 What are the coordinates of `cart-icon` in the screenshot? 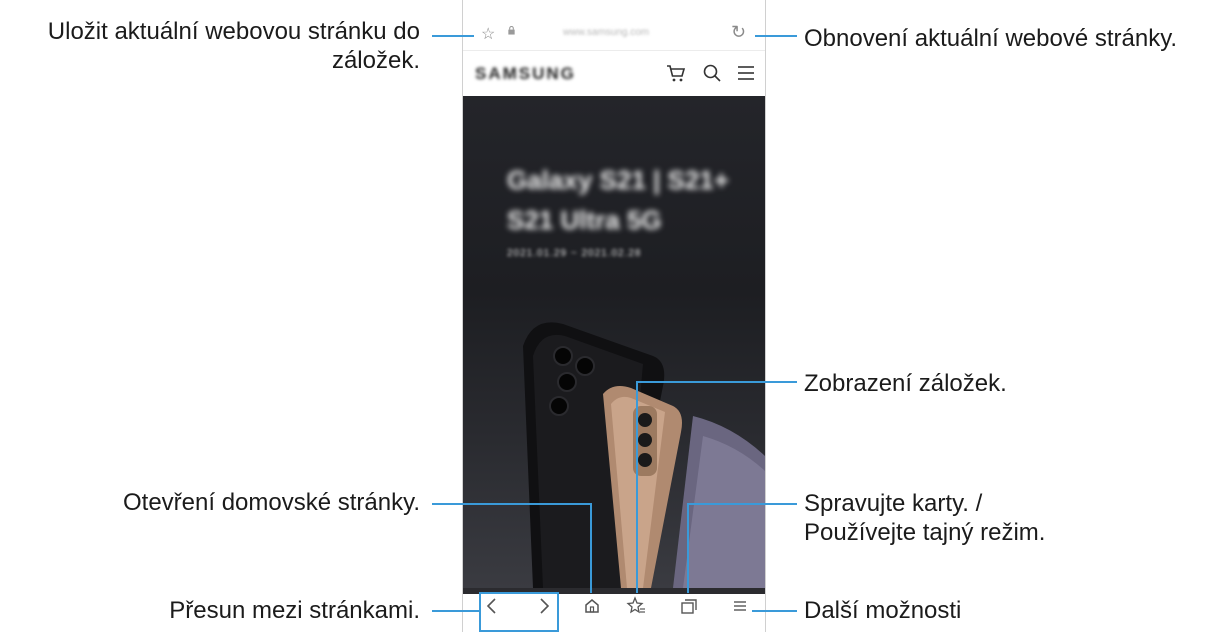 It's located at (676, 73).